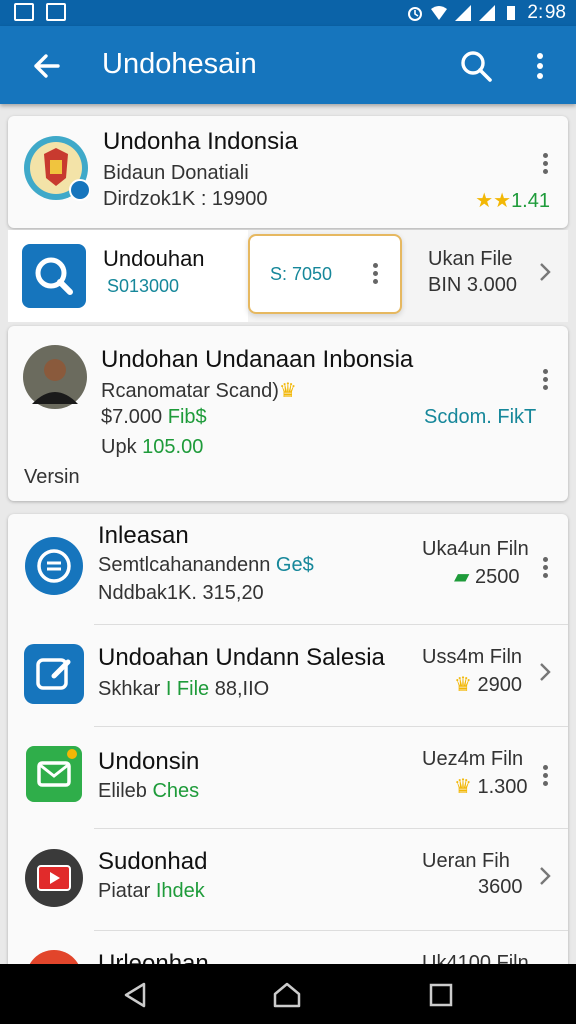 The height and width of the screenshot is (1024, 576). What do you see at coordinates (54, 878) in the screenshot?
I see `video-icon` at bounding box center [54, 878].